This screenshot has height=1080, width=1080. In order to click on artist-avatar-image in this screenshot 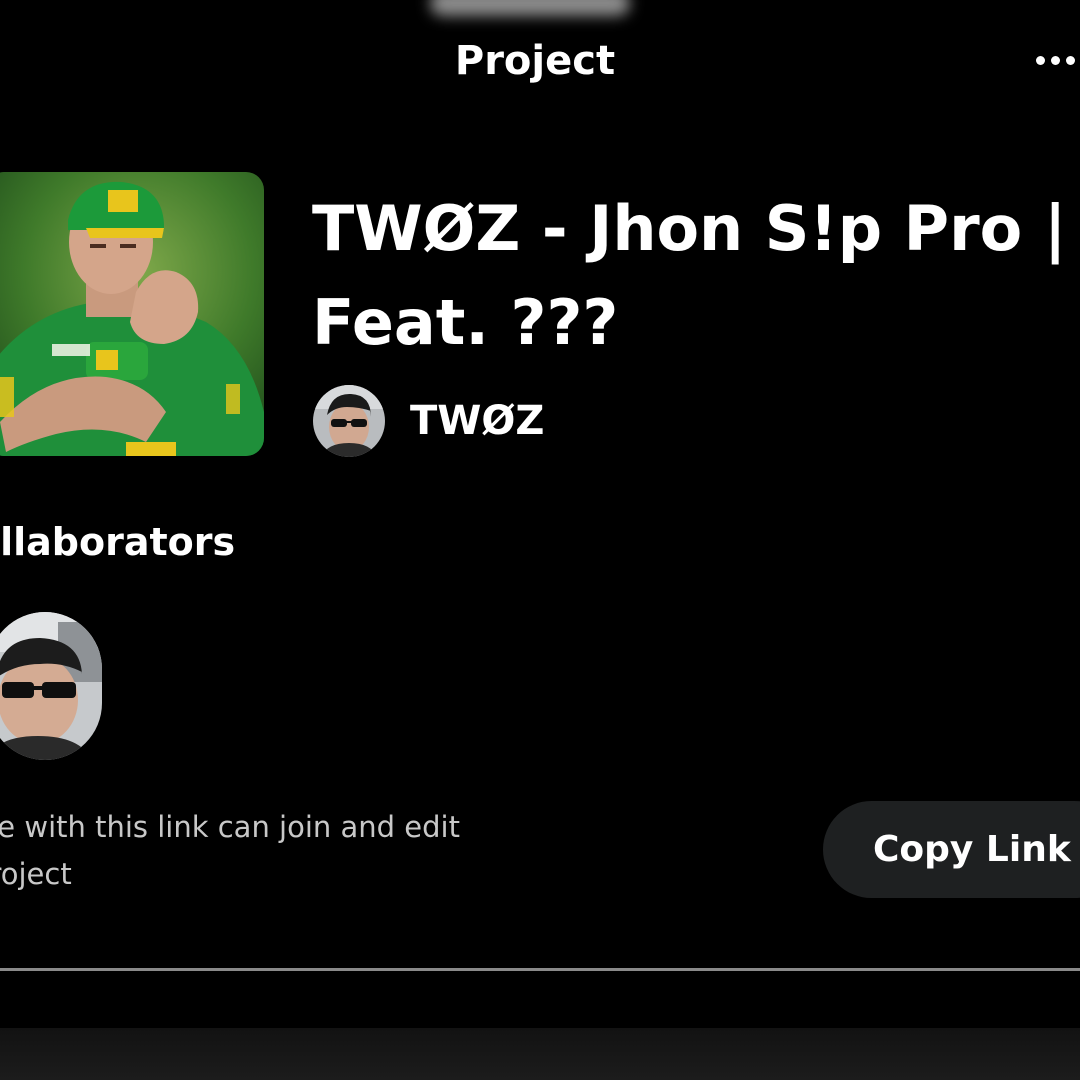, I will do `click(349, 421)`.